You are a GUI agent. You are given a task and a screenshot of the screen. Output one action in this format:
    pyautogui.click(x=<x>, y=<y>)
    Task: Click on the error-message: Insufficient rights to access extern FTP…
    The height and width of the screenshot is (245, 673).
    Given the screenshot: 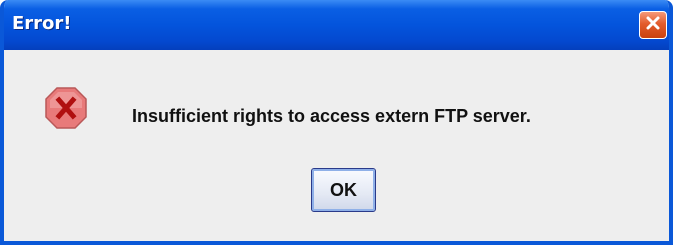 What is the action you would take?
    pyautogui.click(x=331, y=116)
    